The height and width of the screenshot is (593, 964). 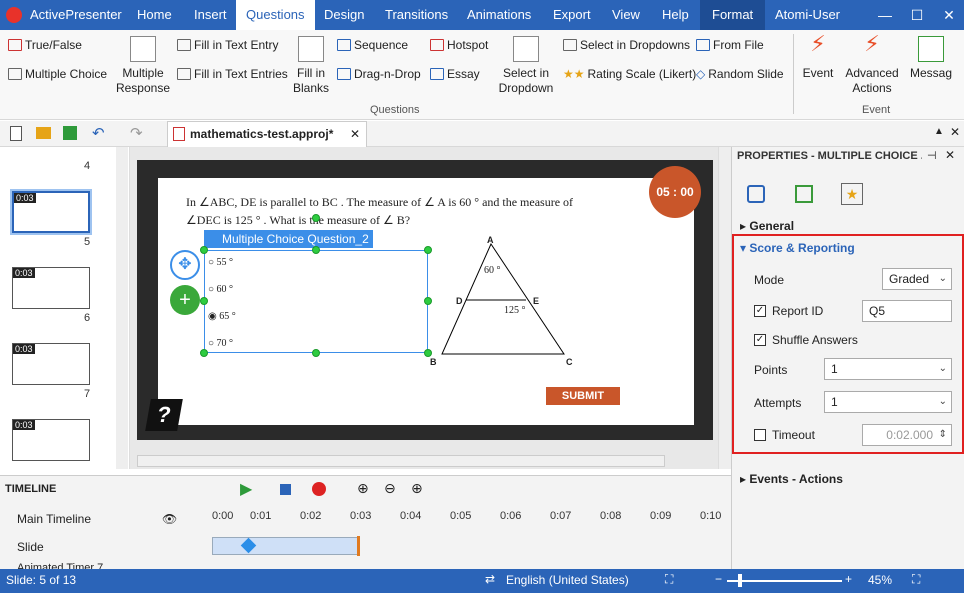 I want to click on fit-icon: ⛶, so click(x=669, y=579).